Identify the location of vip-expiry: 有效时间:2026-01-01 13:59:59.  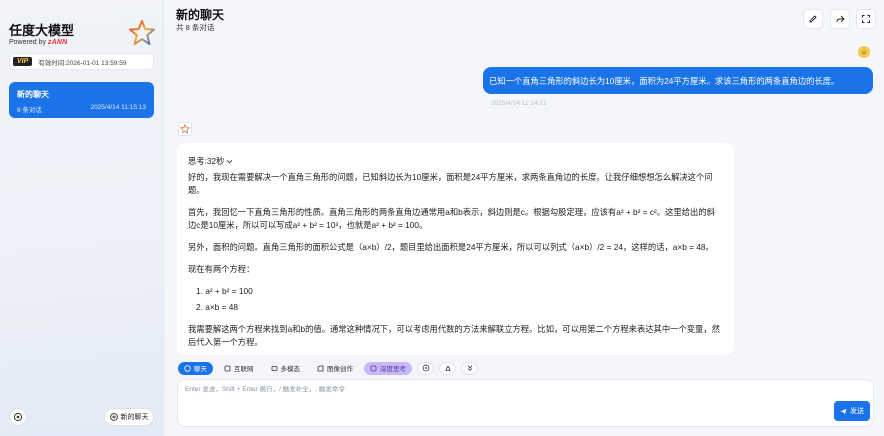
(82, 63).